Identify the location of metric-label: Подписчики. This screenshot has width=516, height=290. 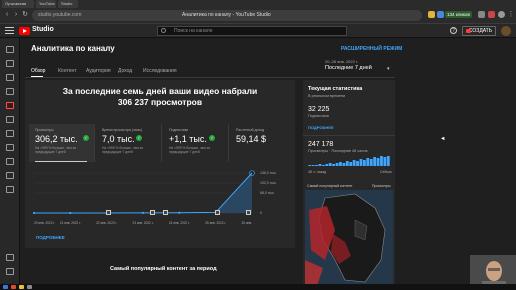
(179, 130).